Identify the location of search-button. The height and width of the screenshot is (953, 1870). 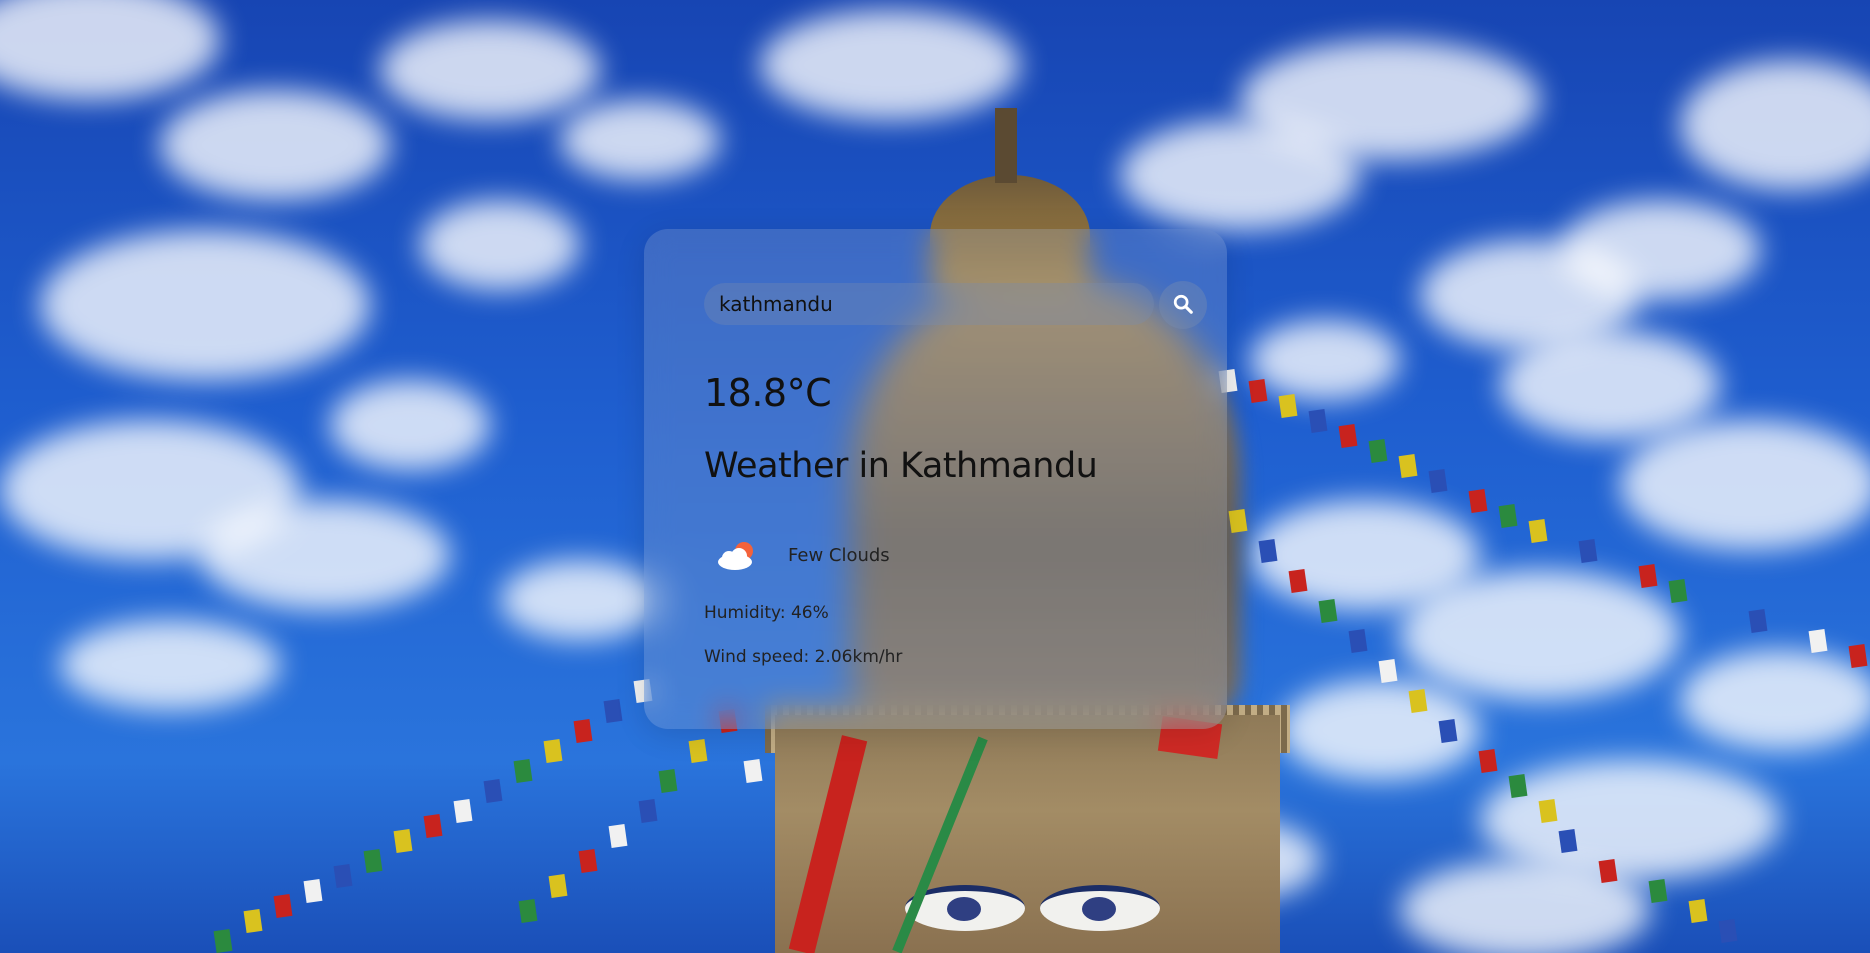
(1183, 305).